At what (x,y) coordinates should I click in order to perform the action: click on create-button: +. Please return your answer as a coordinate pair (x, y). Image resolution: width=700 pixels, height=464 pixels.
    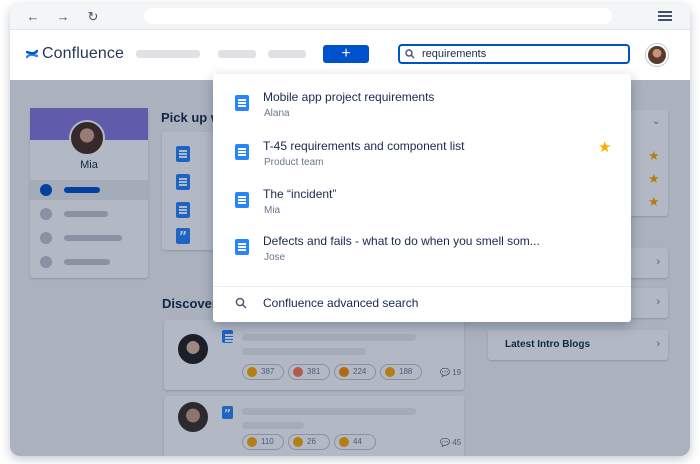
    Looking at the image, I should click on (346, 54).